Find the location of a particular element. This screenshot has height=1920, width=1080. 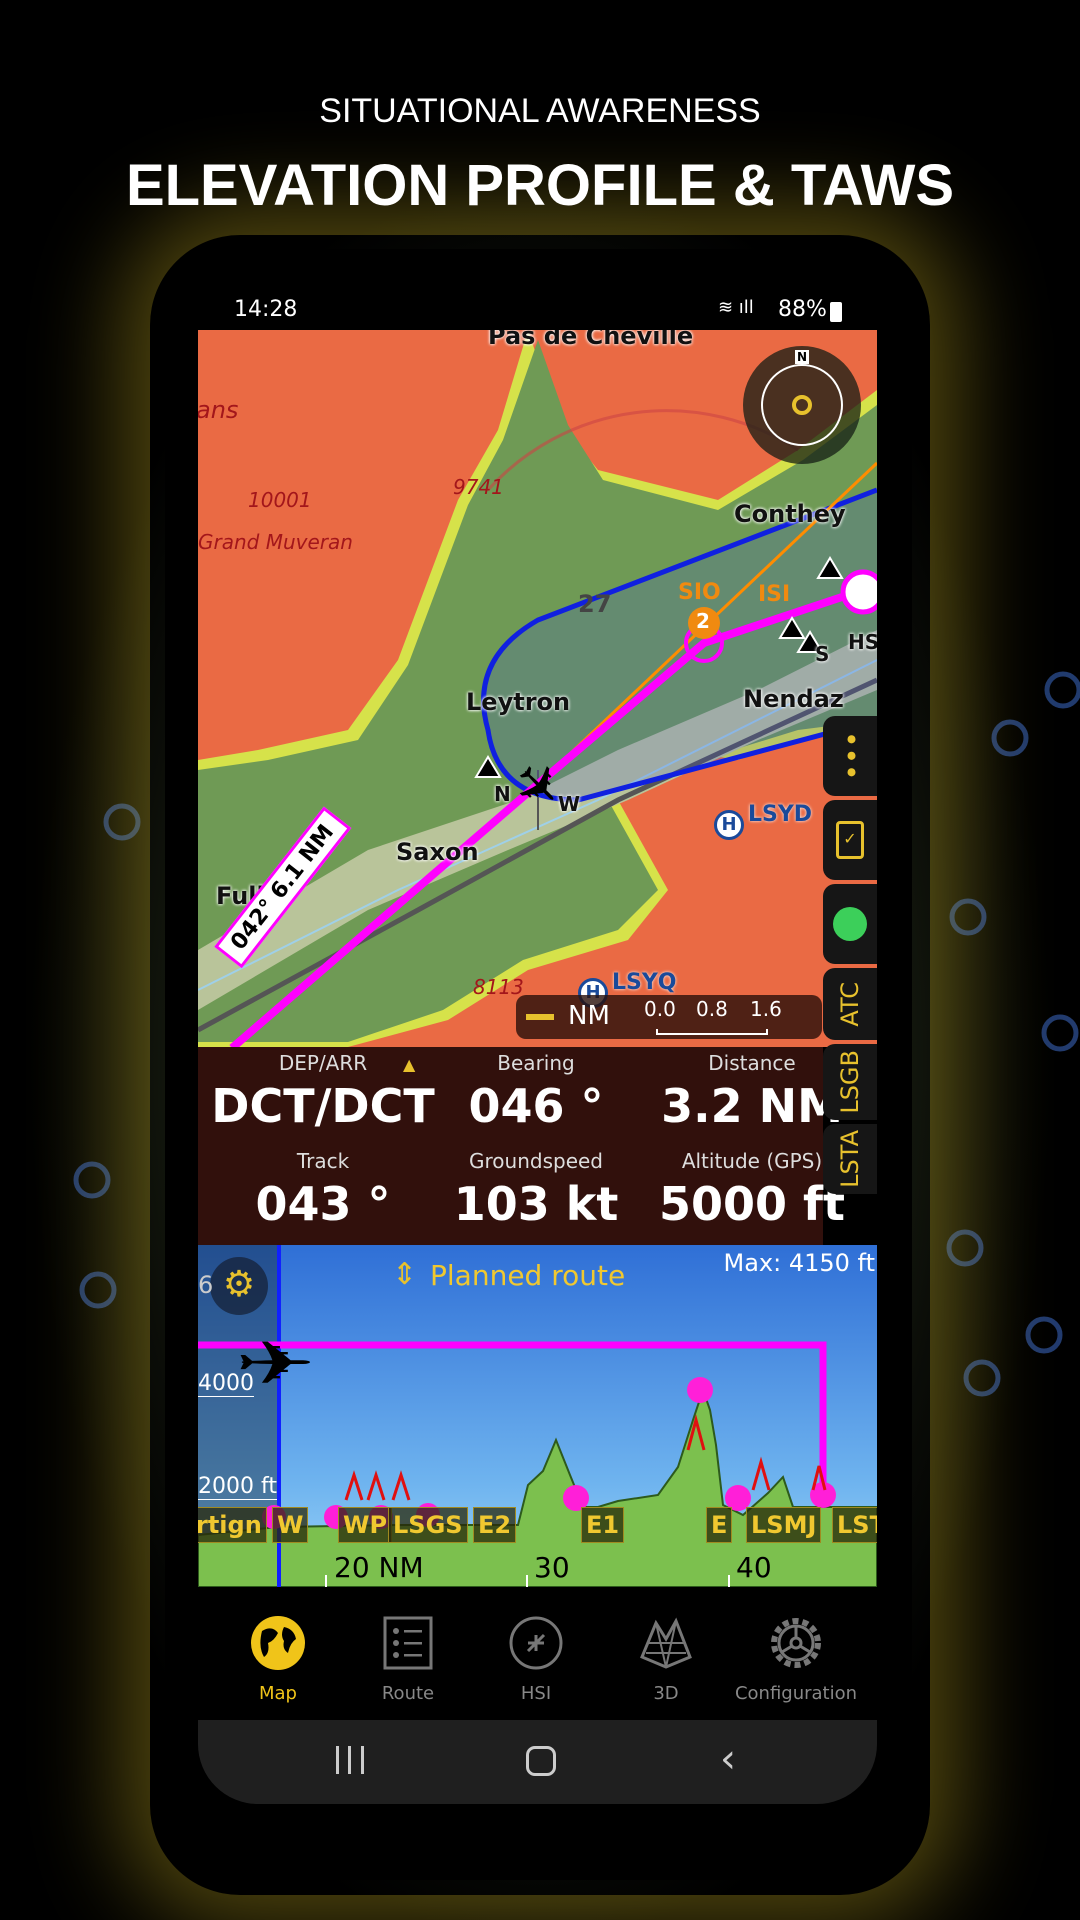

profile-mode: Planned route is located at coordinates (527, 1275).